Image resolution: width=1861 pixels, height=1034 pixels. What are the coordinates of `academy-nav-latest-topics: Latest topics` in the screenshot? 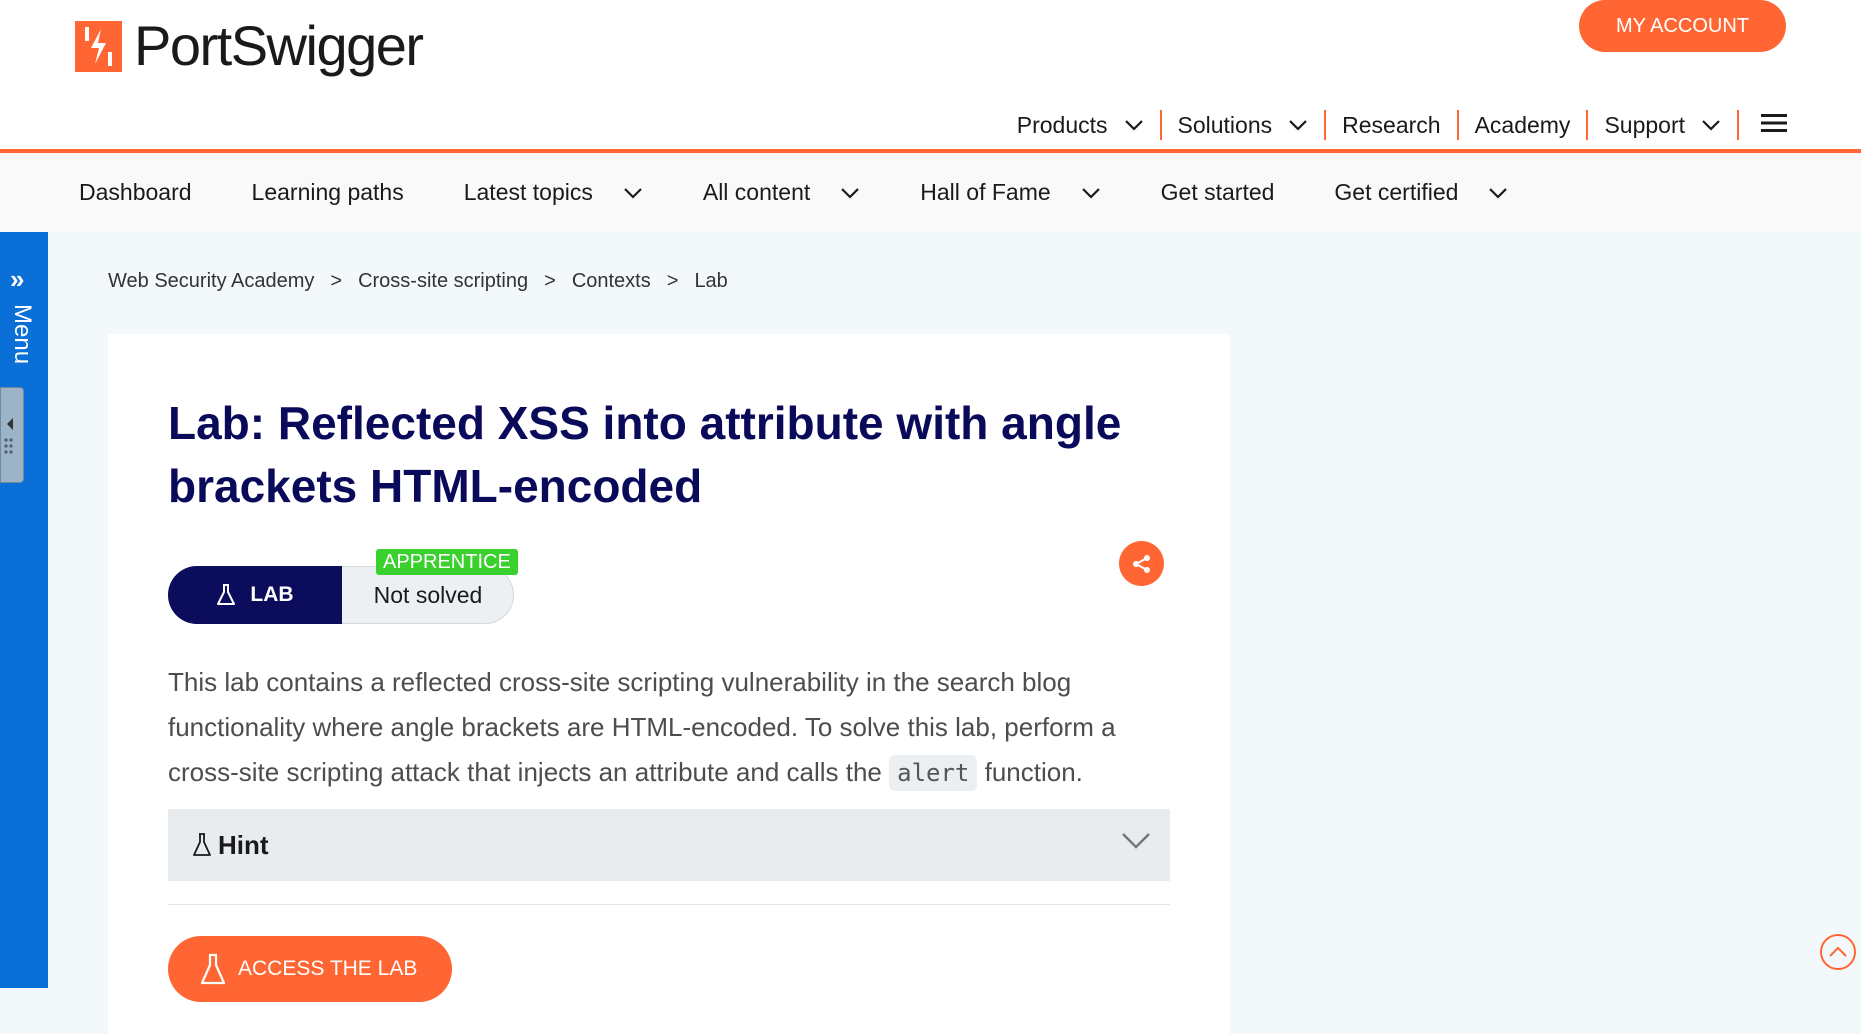 It's located at (553, 192).